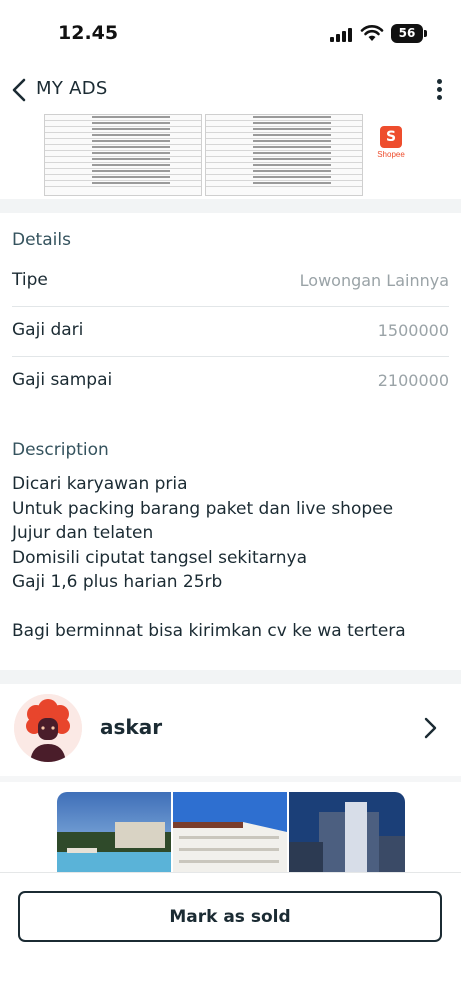 This screenshot has height=1000, width=461. I want to click on seller-profile-row: askar, so click(230, 728).